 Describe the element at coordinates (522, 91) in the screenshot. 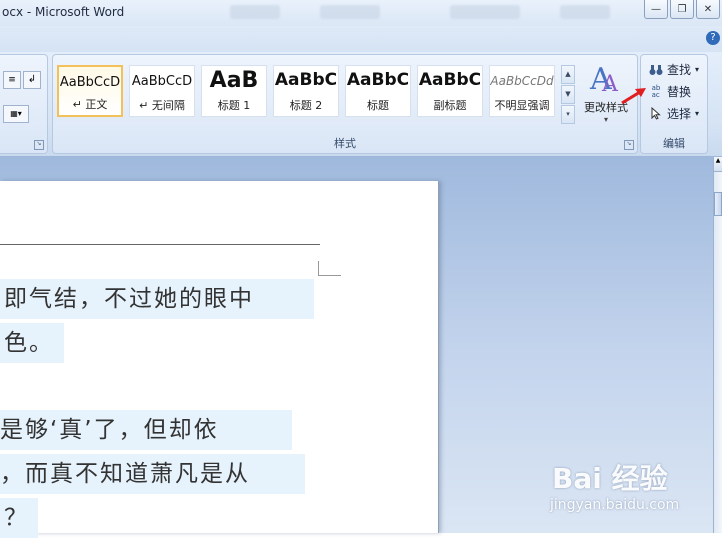

I see `style-subtle-emphasis: AaBbCcDd 不明显强调` at that location.